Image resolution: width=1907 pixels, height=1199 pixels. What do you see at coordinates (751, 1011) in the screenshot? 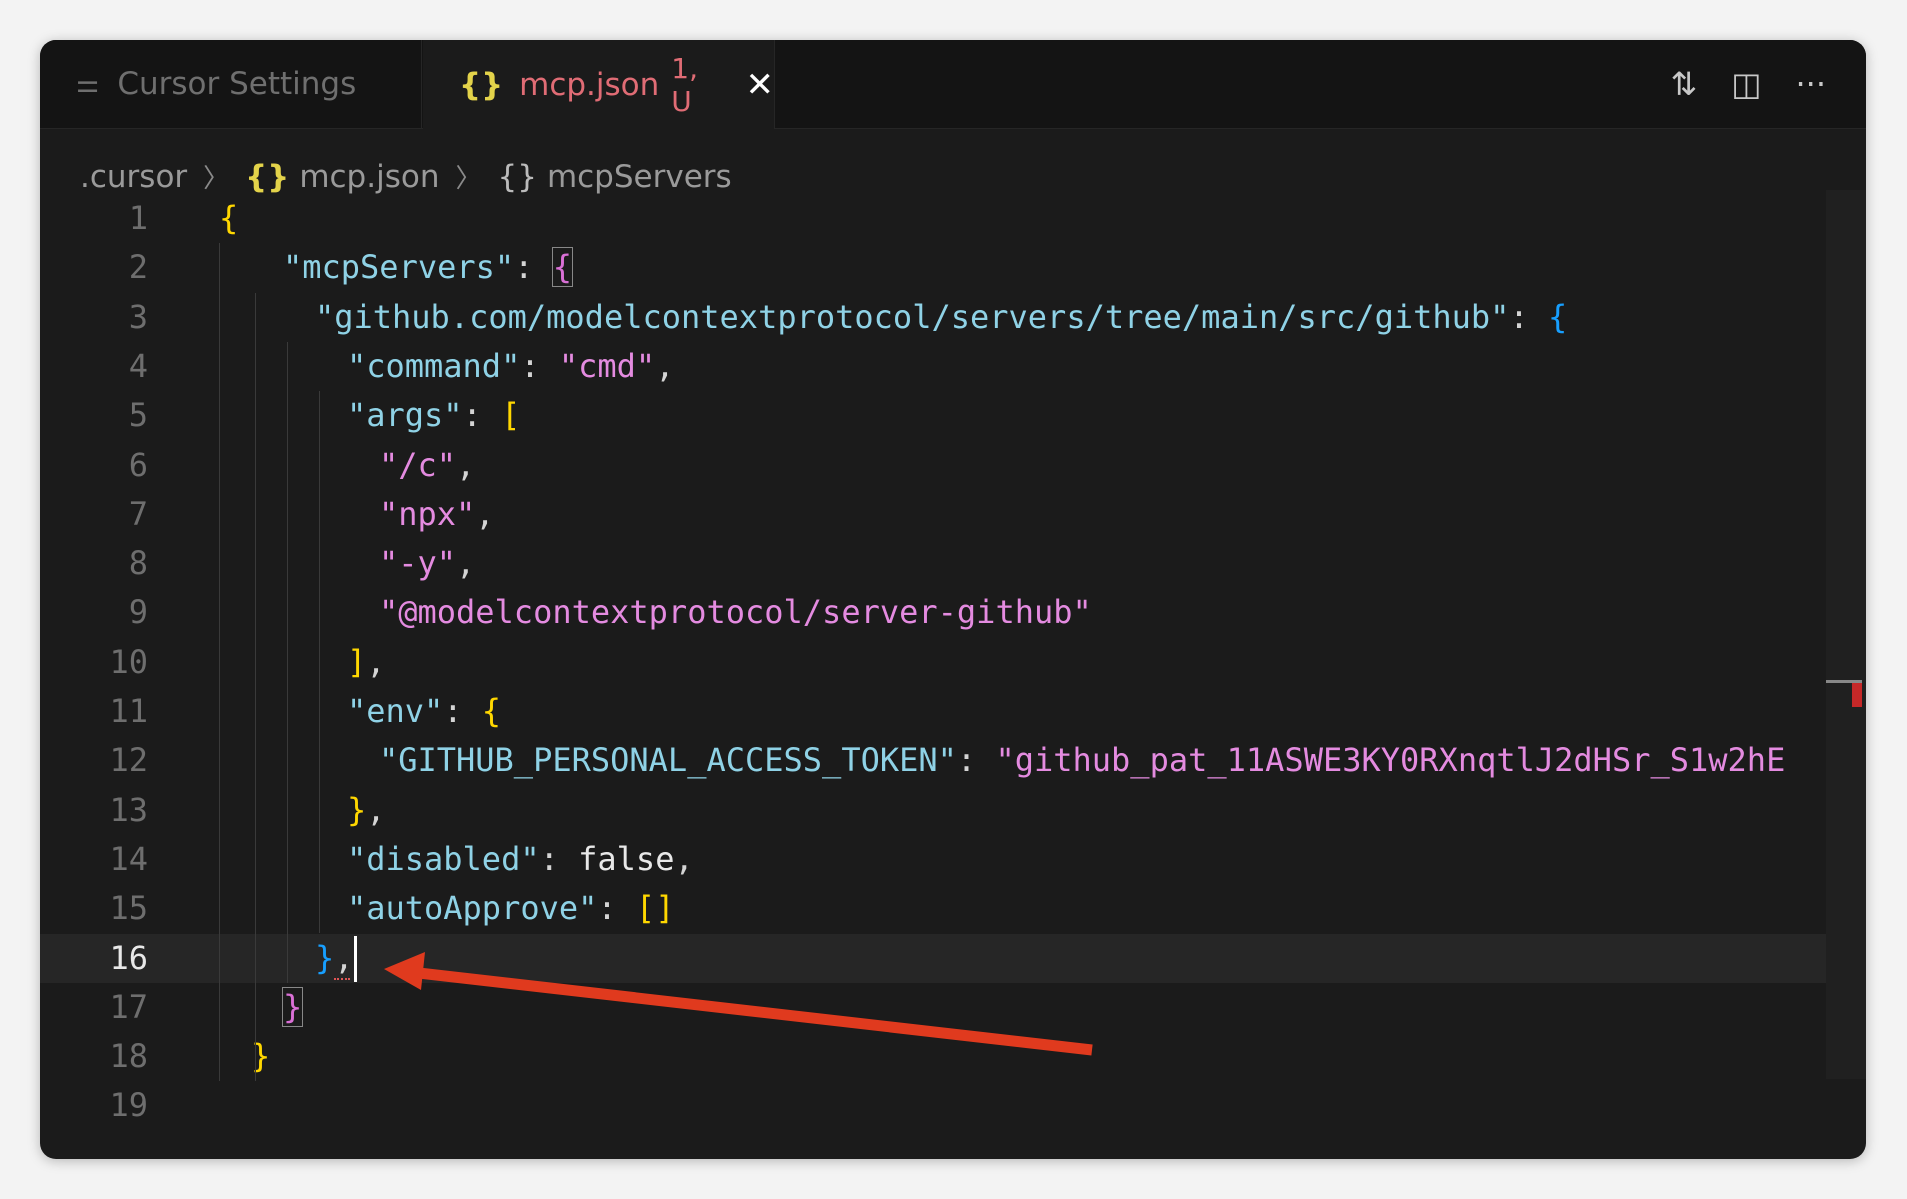
I see `arrow-shaft` at bounding box center [751, 1011].